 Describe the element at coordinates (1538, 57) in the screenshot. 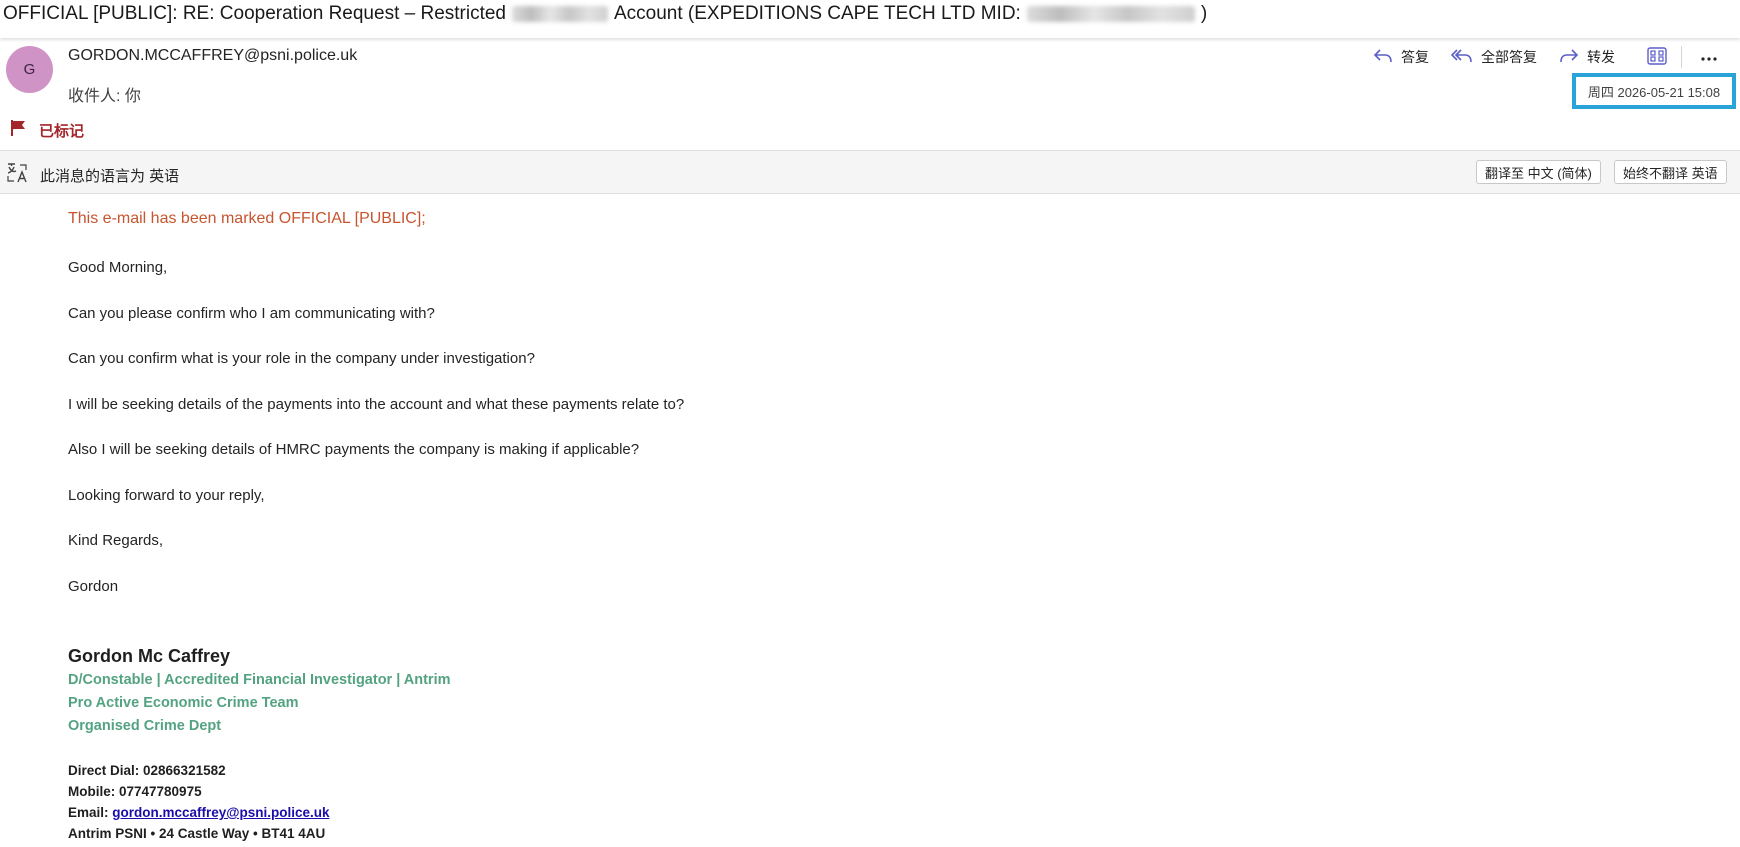

I see `message-actions: 答复 全部答复 转发` at that location.